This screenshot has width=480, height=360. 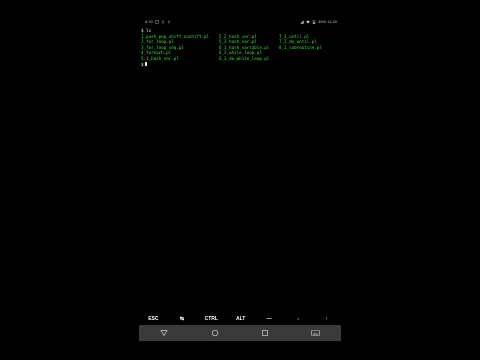 What do you see at coordinates (160, 58) in the screenshot?
I see `file-entry: 5_1_hash_var.pl` at bounding box center [160, 58].